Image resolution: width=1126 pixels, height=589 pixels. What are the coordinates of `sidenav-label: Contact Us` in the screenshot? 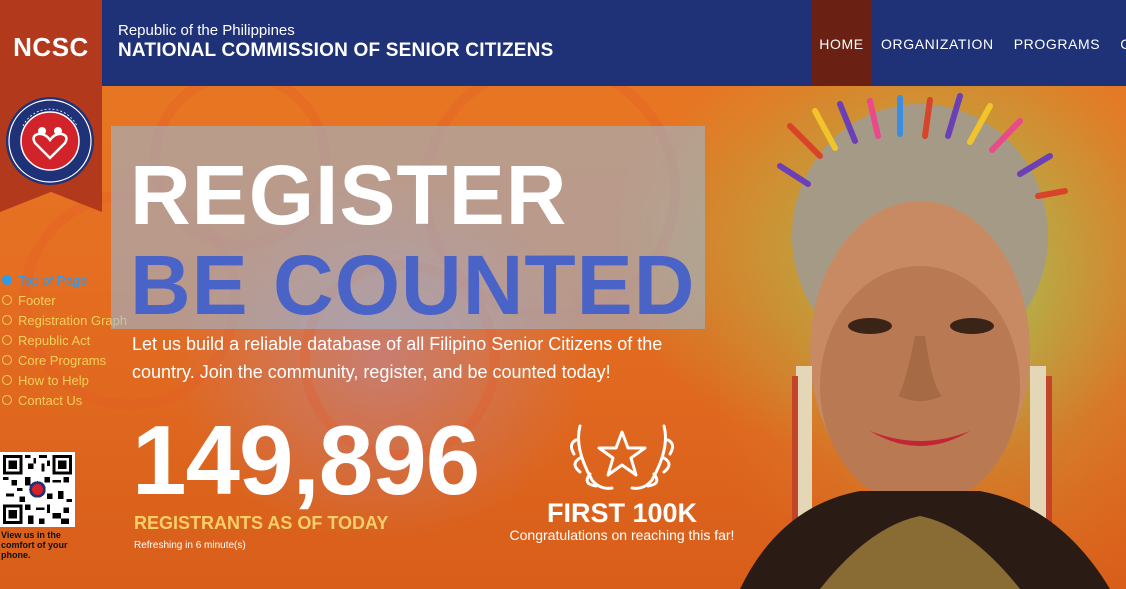 It's located at (50, 400).